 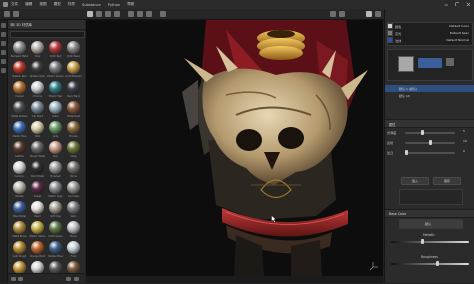 I want to click on material-swatch: Jade, so click(x=55, y=130).